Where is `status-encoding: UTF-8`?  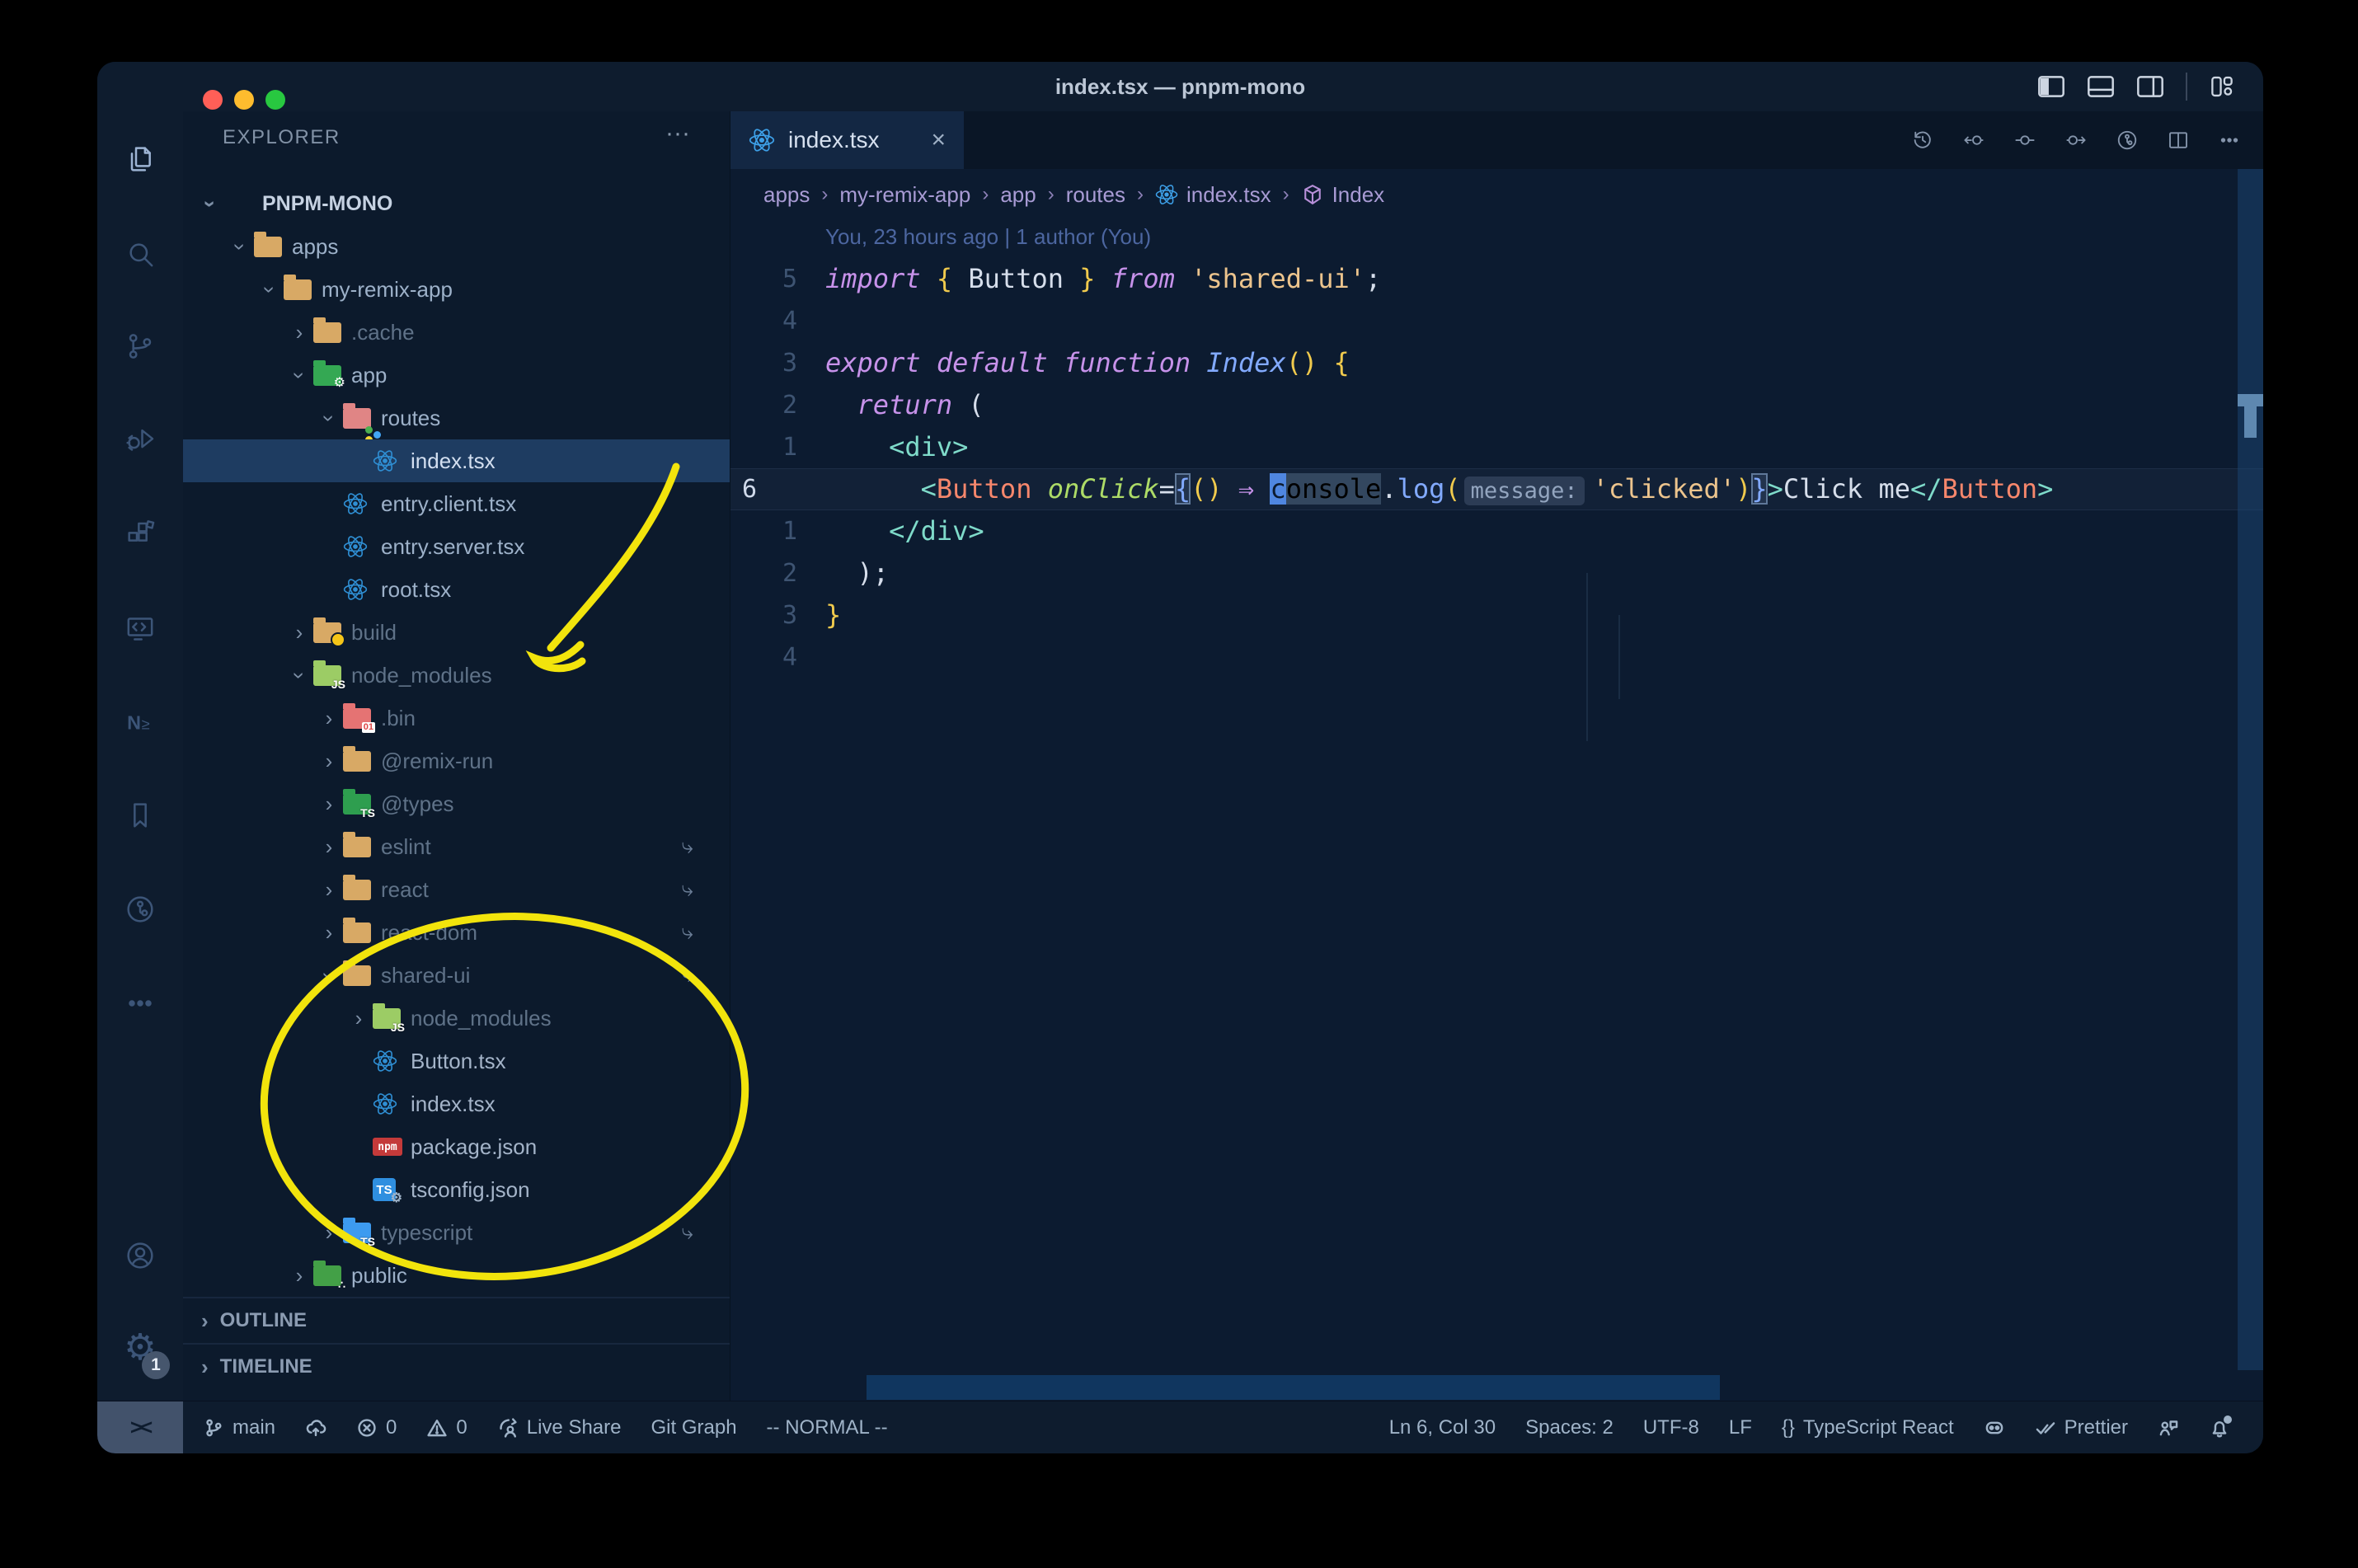 status-encoding: UTF-8 is located at coordinates (1671, 1427).